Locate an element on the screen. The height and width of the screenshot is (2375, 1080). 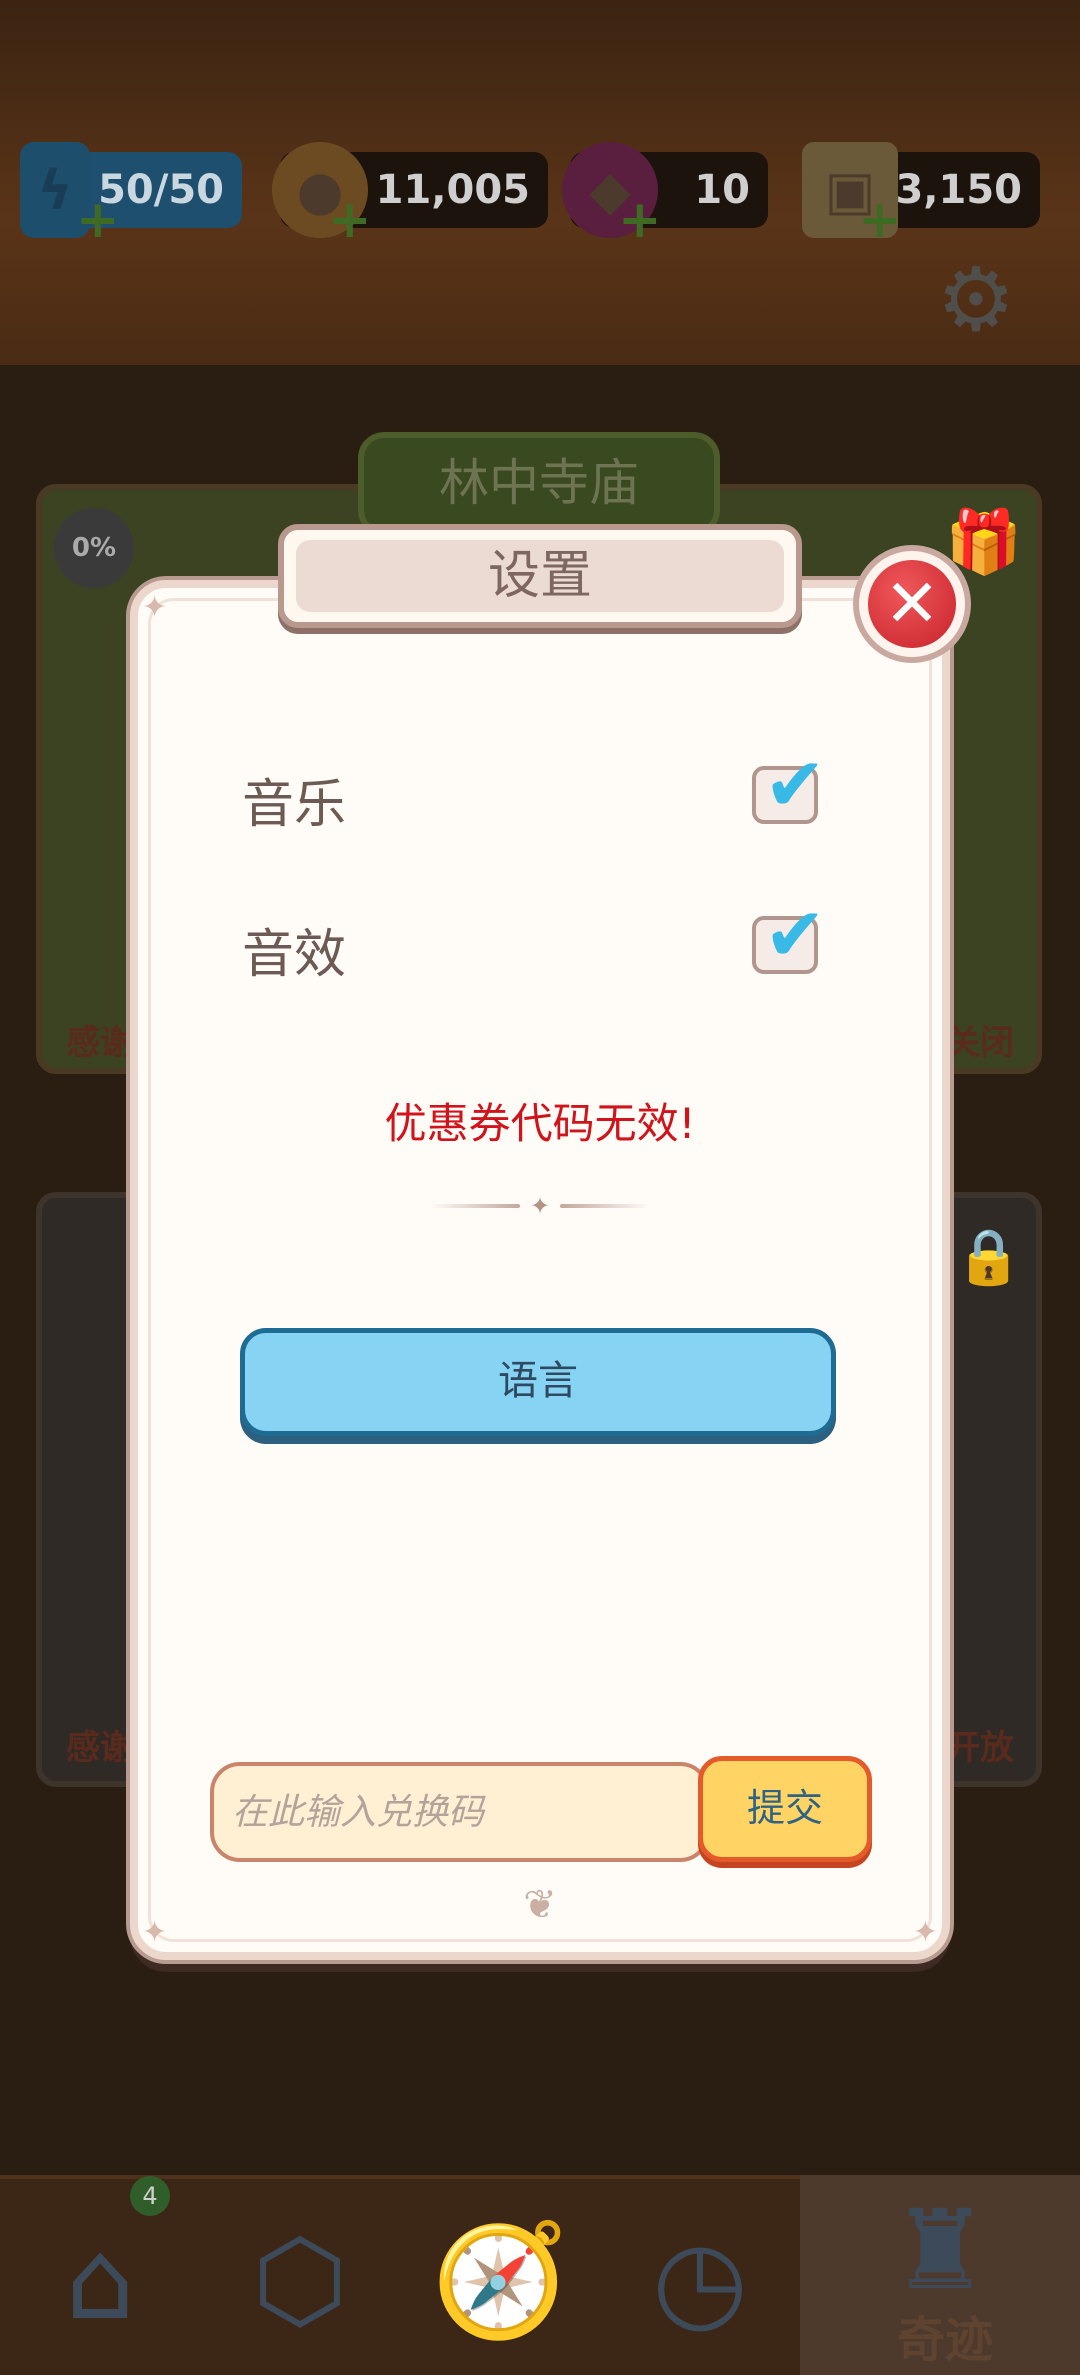
music-checkbox: ✔ is located at coordinates (789, 785).